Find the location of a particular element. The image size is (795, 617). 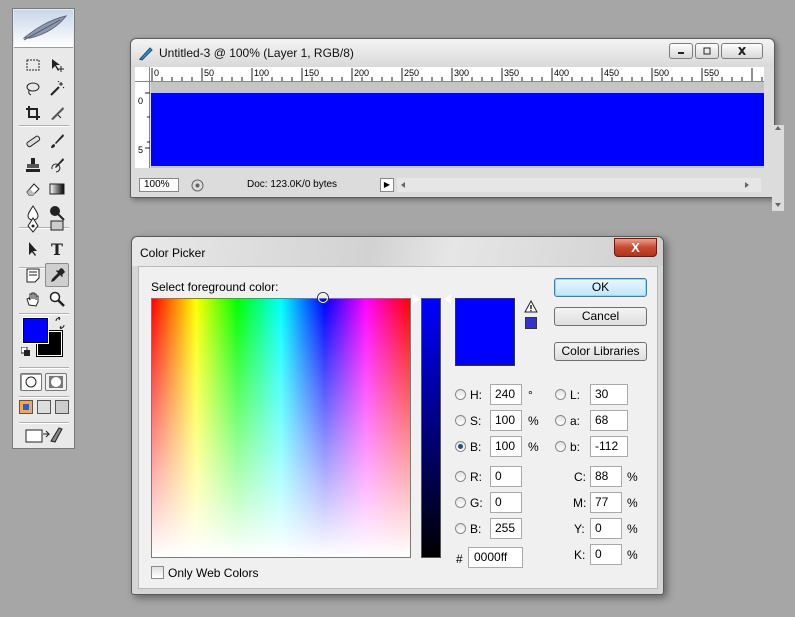

new-color-swatch is located at coordinates (485, 332).